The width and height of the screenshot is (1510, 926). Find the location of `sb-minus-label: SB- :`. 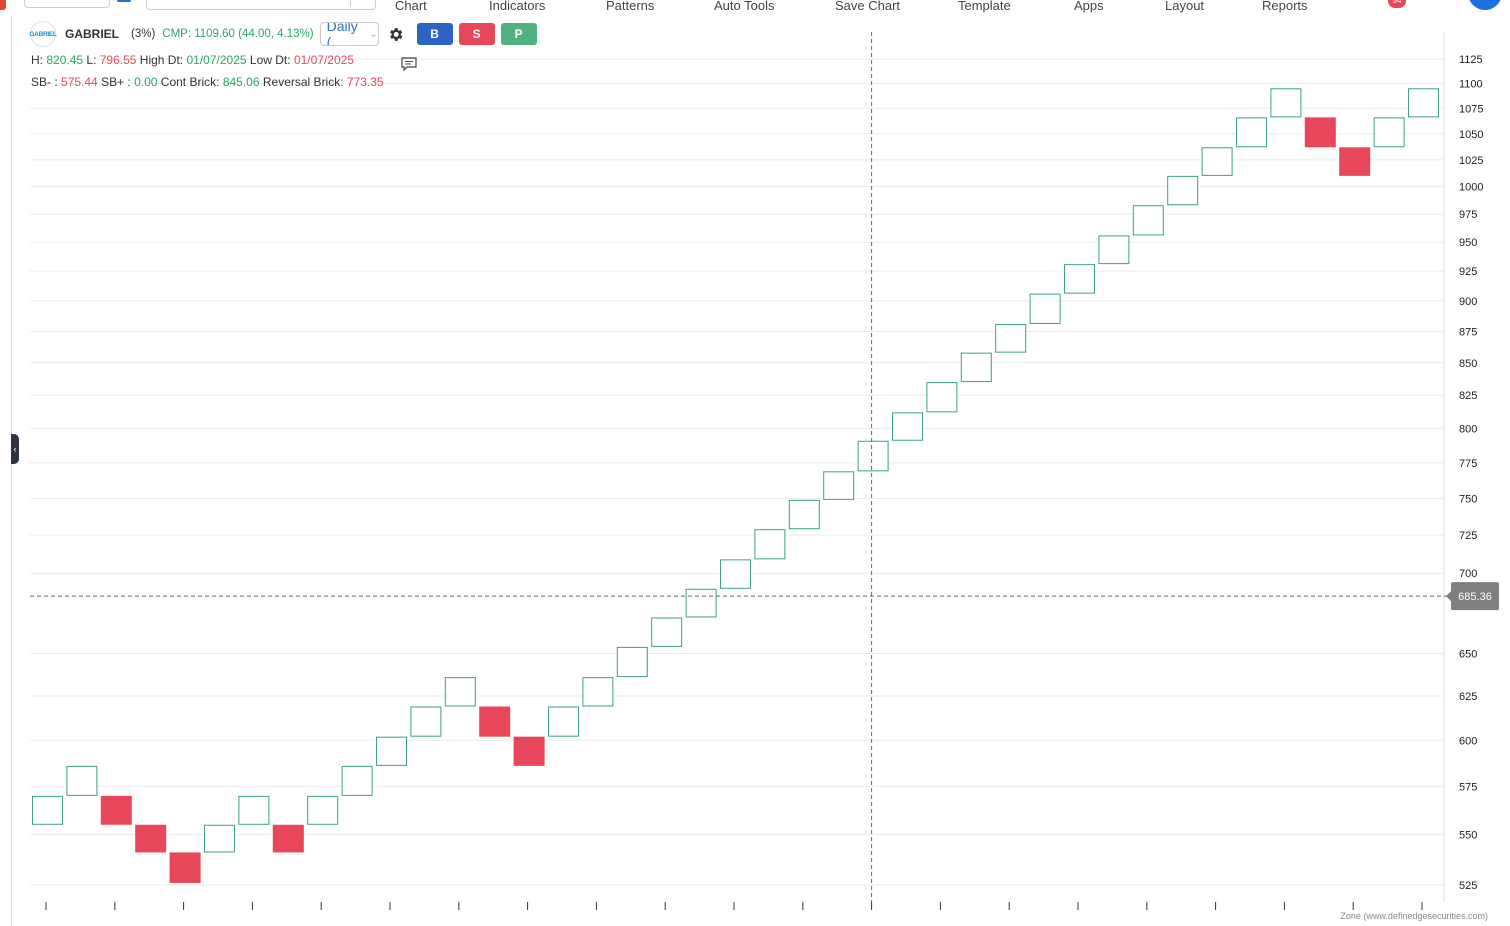

sb-minus-label: SB- : is located at coordinates (44, 82).